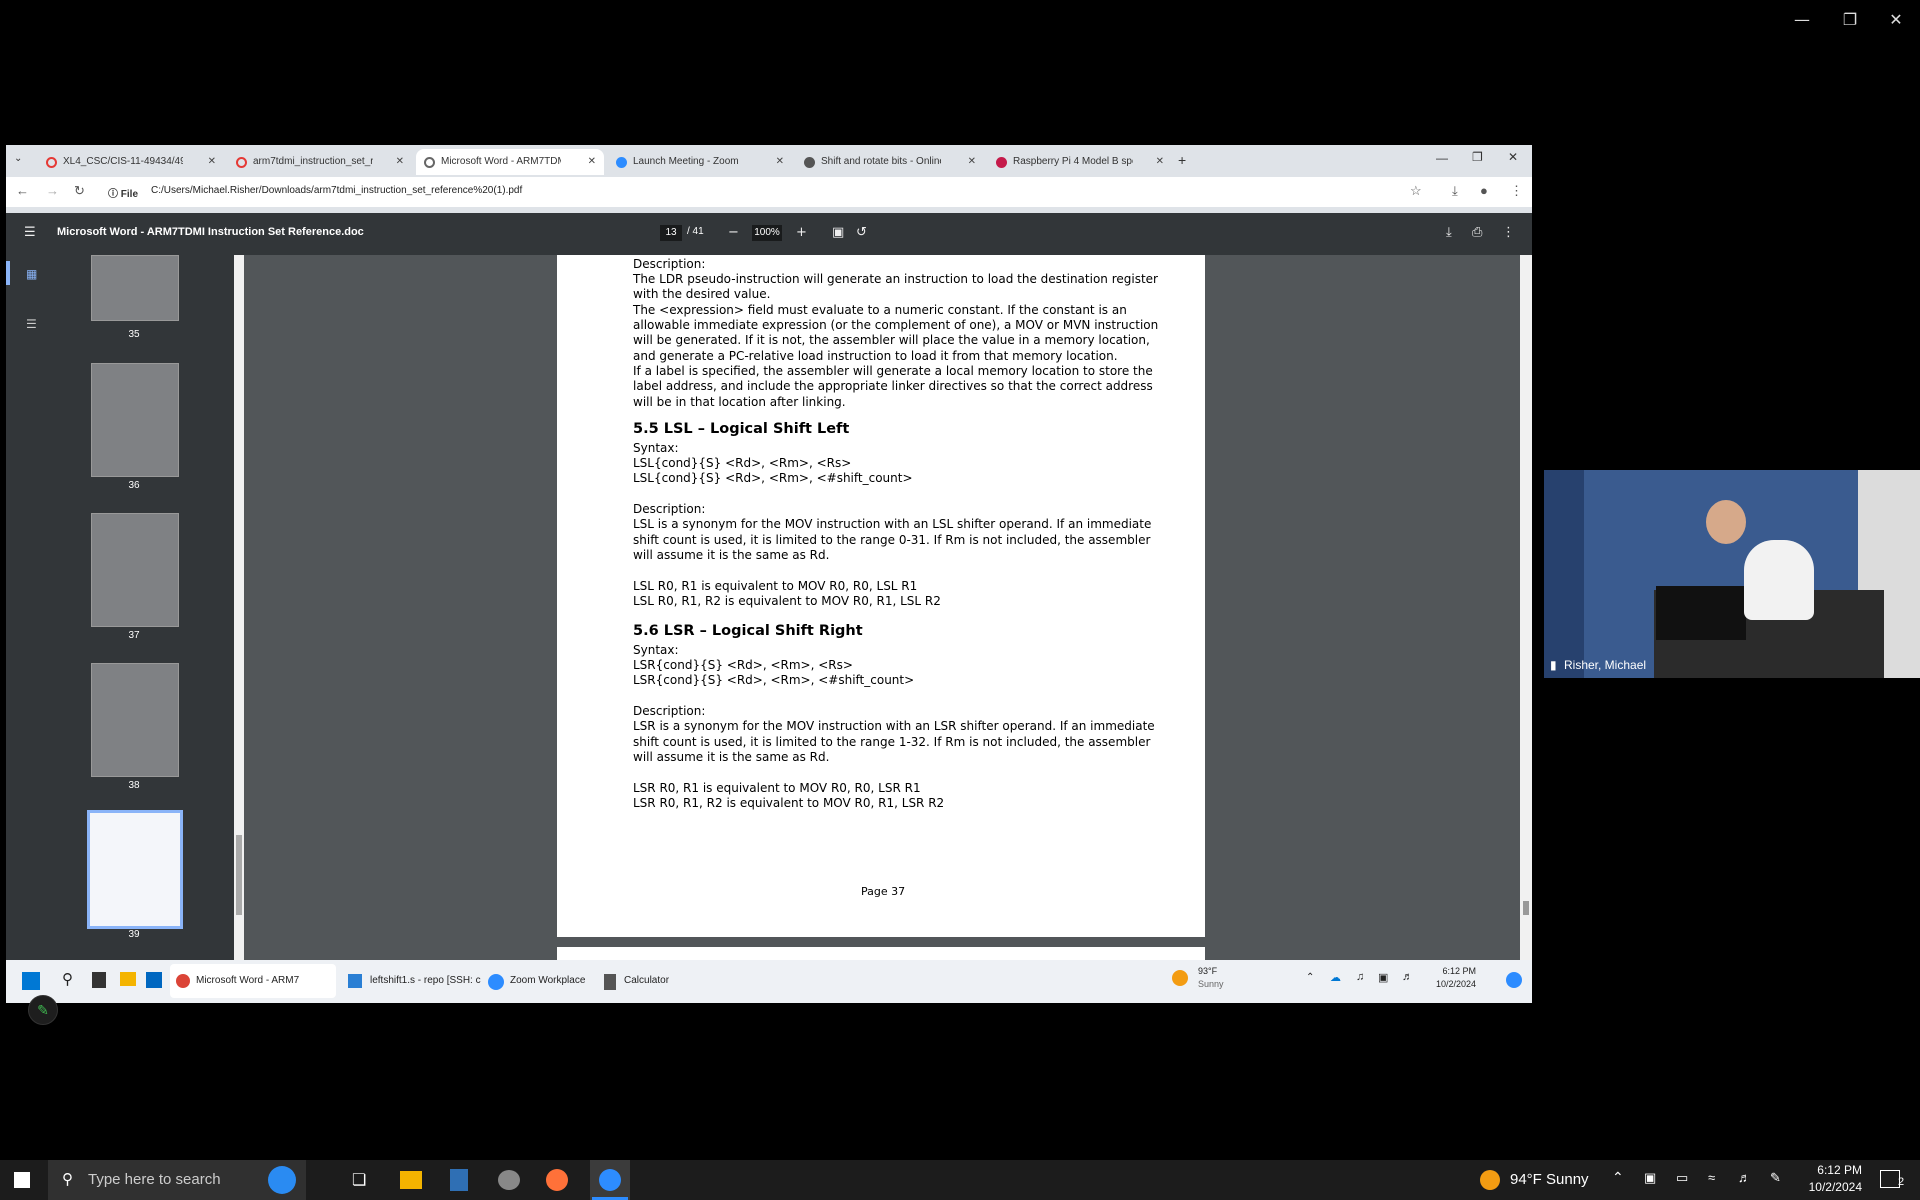 This screenshot has width=1920, height=1200. What do you see at coordinates (239, 607) in the screenshot?
I see `sidebar-scrollbar` at bounding box center [239, 607].